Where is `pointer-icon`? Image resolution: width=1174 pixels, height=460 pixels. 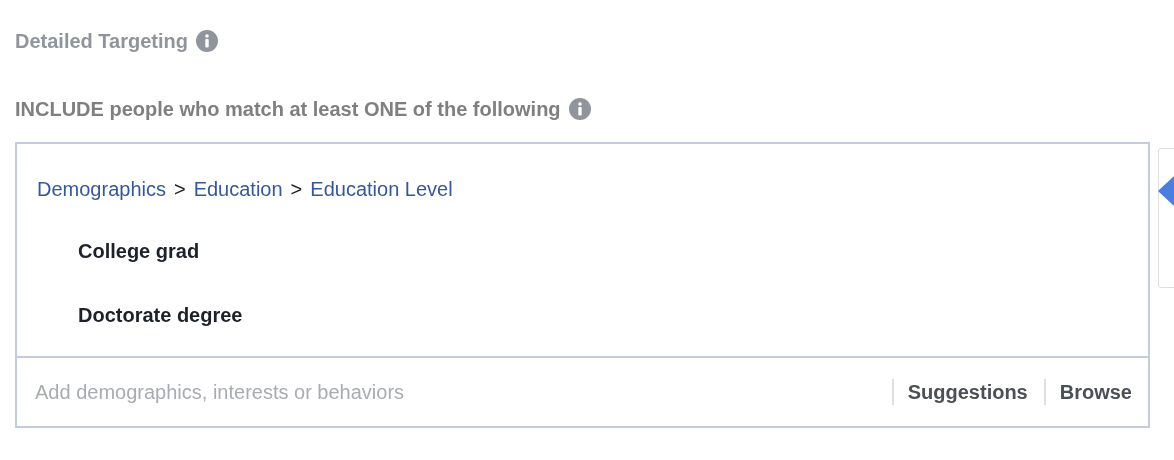 pointer-icon is located at coordinates (1166, 191).